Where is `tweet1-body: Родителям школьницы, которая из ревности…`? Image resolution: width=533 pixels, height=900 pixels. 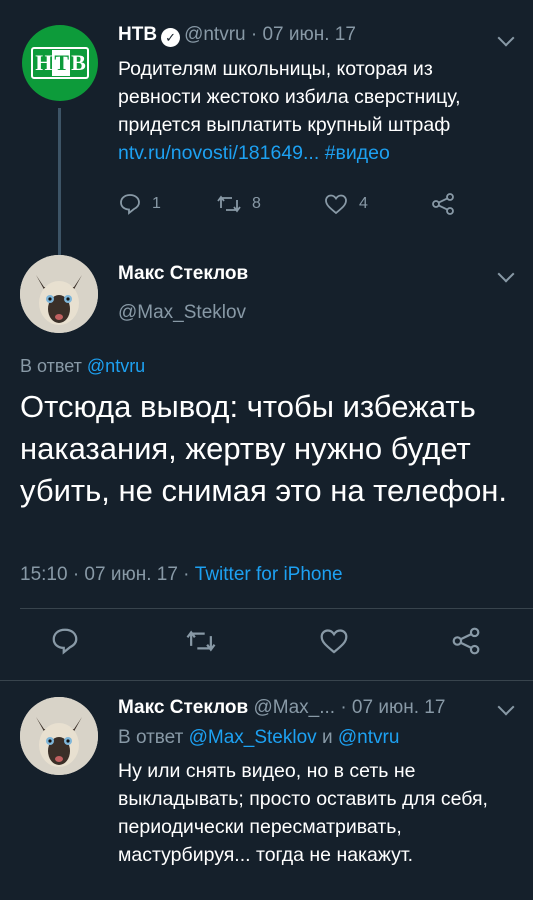 tweet1-body: Родителям школьницы, которая из ревности… is located at coordinates (318, 111).